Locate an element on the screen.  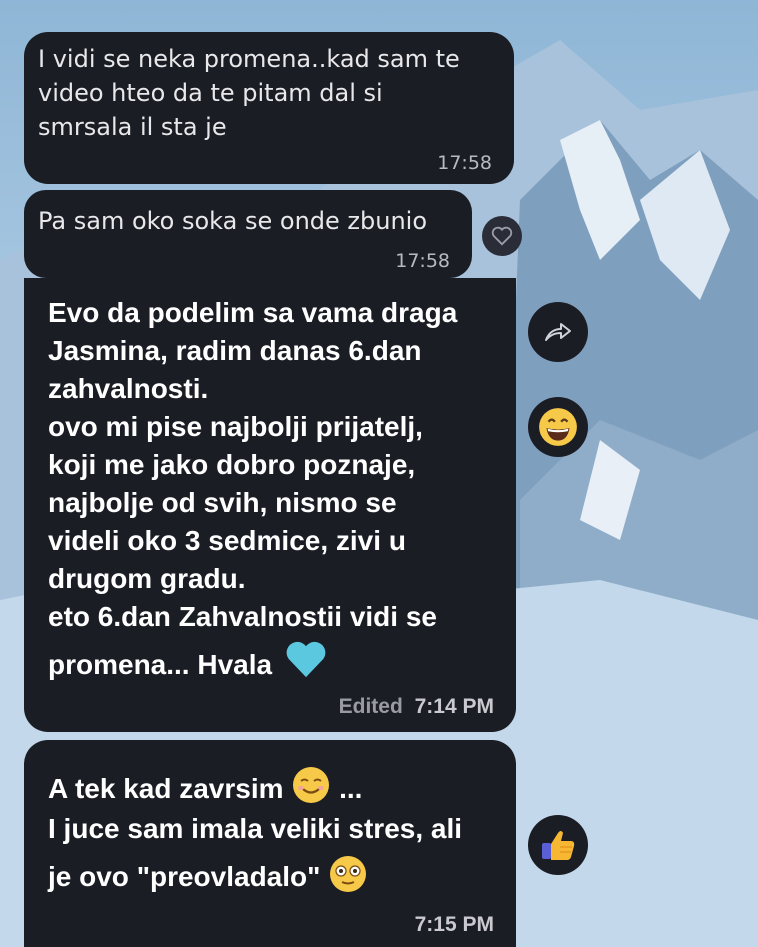
main-message-line: Jasmina, radim danas 6.dan is located at coordinates (235, 350).